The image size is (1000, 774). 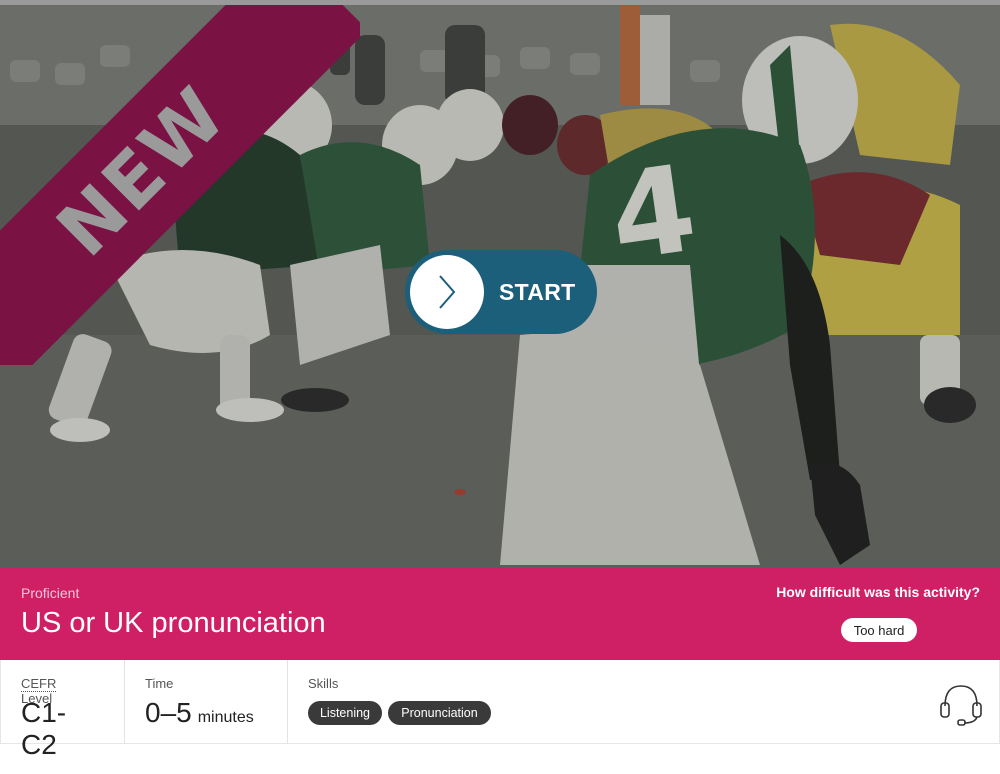 I want to click on activity-title: US or UK pronunciation, so click(x=173, y=623).